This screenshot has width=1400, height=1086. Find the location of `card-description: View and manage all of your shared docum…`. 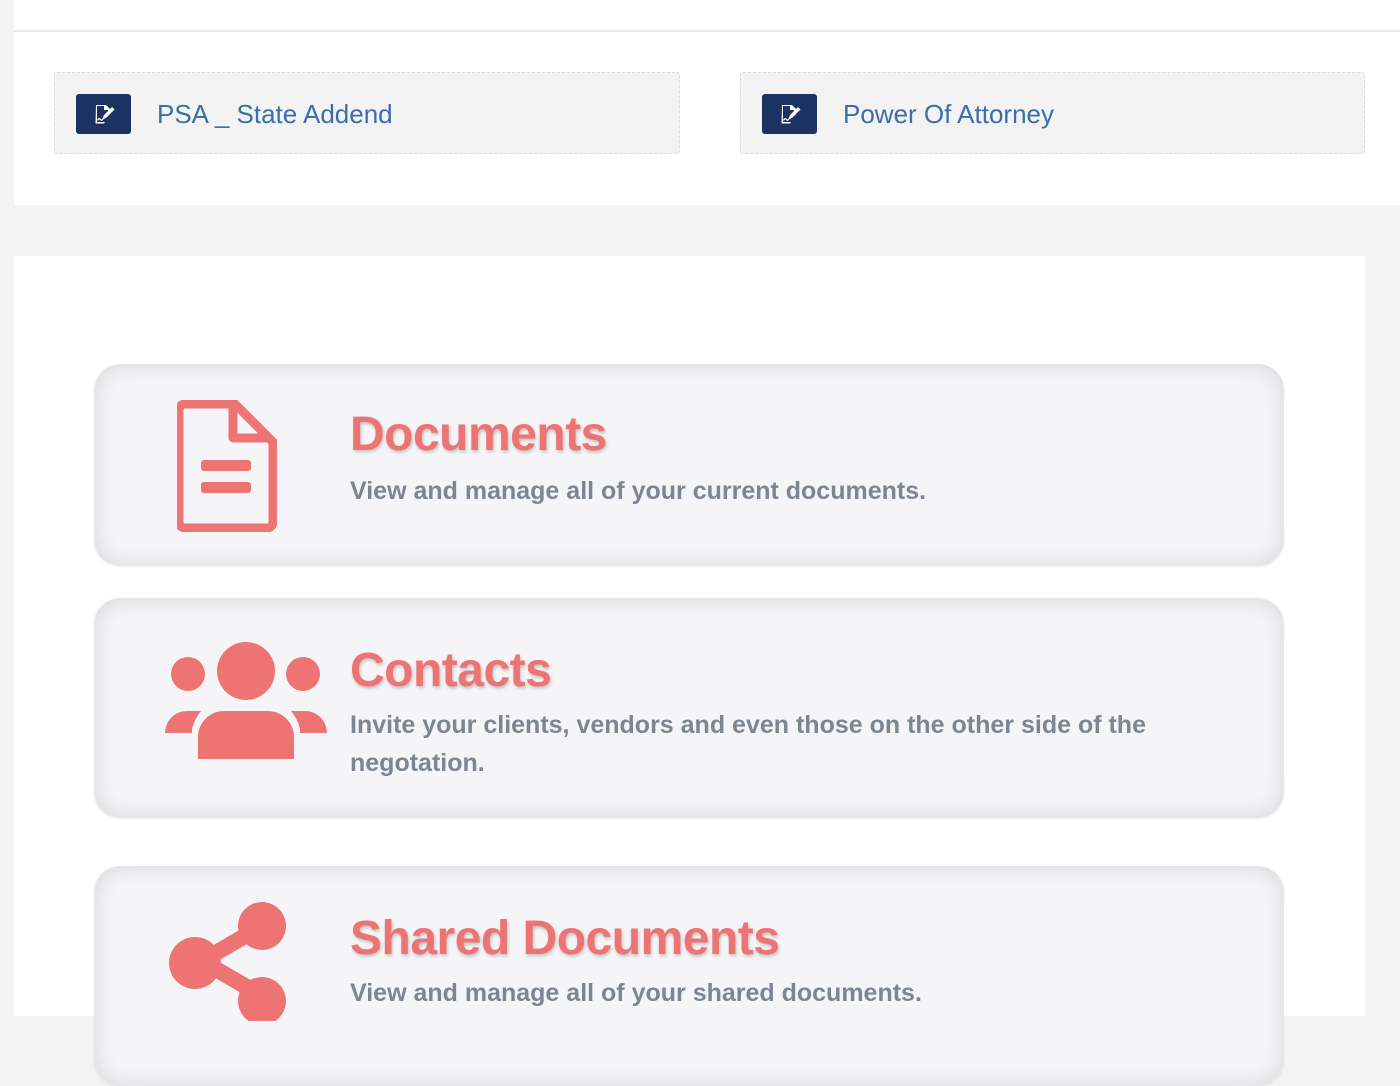

card-description: View and manage all of your shared docum… is located at coordinates (636, 993).